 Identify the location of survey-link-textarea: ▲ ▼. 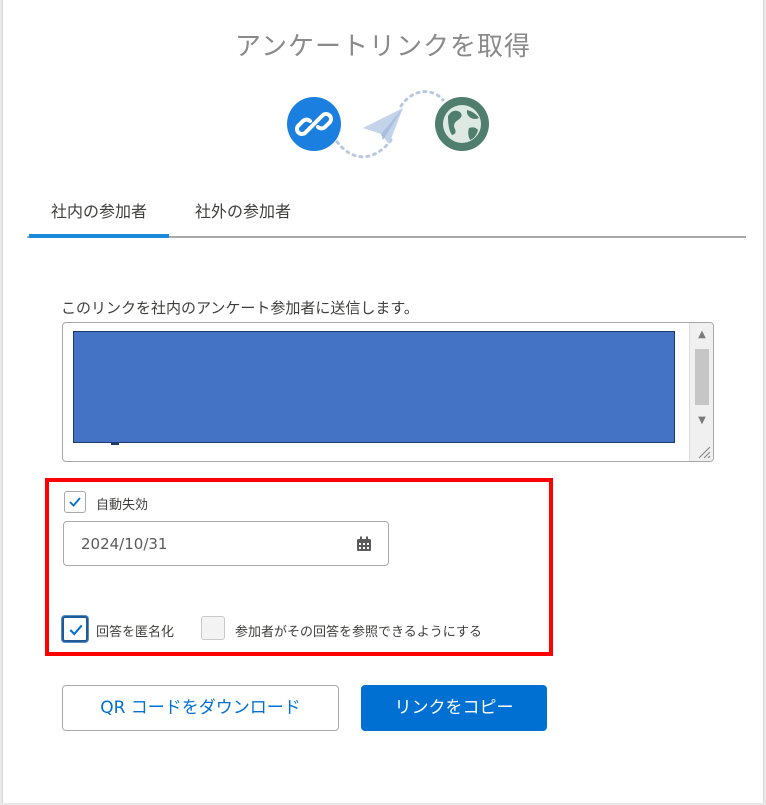
(388, 392).